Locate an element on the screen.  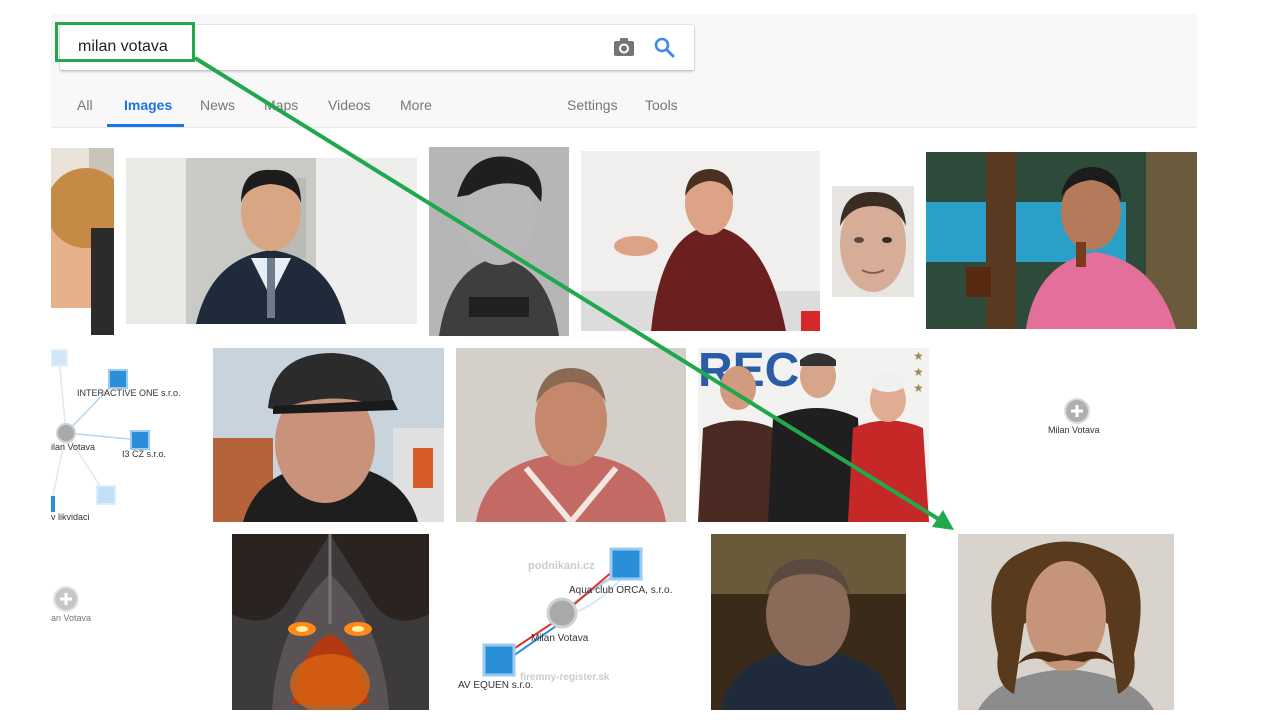
active-tab-indicator is located at coordinates (145, 125).